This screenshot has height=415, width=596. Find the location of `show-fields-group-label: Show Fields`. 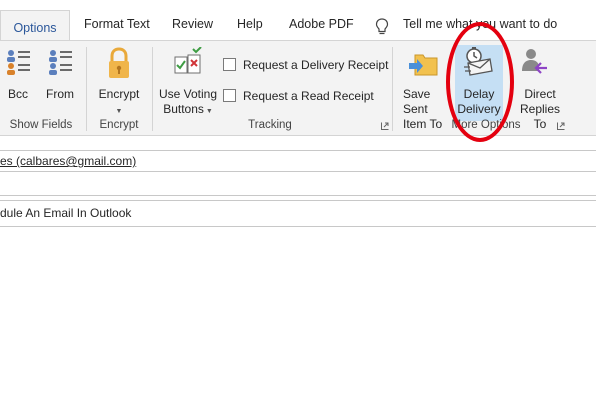

show-fields-group-label: Show Fields is located at coordinates (41, 125).